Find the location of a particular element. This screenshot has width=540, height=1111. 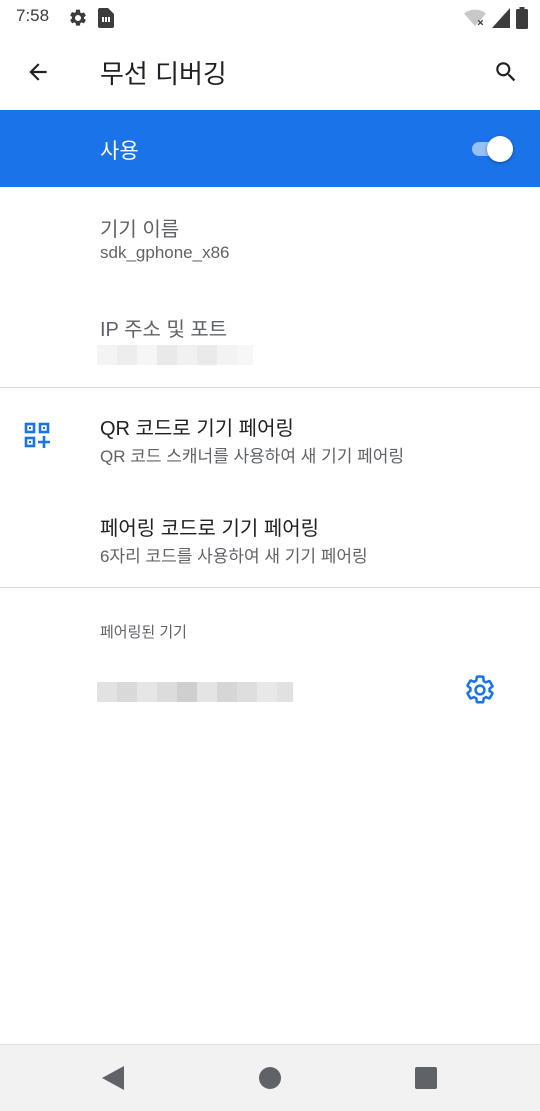

ip-port-item: IP 주소 및 포트 is located at coordinates (270, 337).